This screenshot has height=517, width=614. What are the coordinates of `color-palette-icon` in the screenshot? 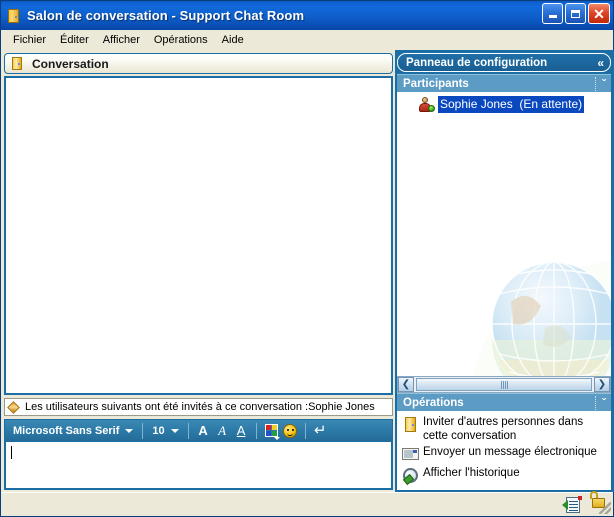 It's located at (271, 430).